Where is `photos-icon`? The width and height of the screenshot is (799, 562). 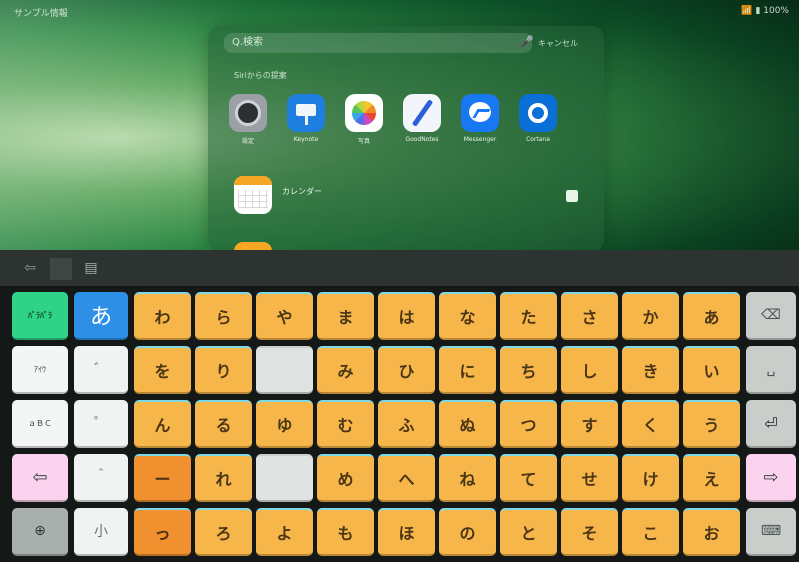
photos-icon is located at coordinates (364, 113).